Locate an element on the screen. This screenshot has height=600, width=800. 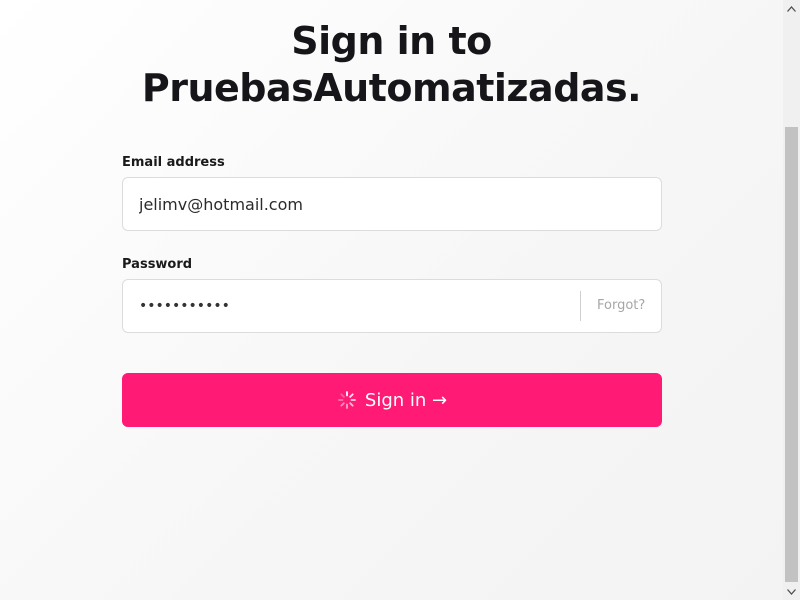
password-label: Password is located at coordinates (157, 264).